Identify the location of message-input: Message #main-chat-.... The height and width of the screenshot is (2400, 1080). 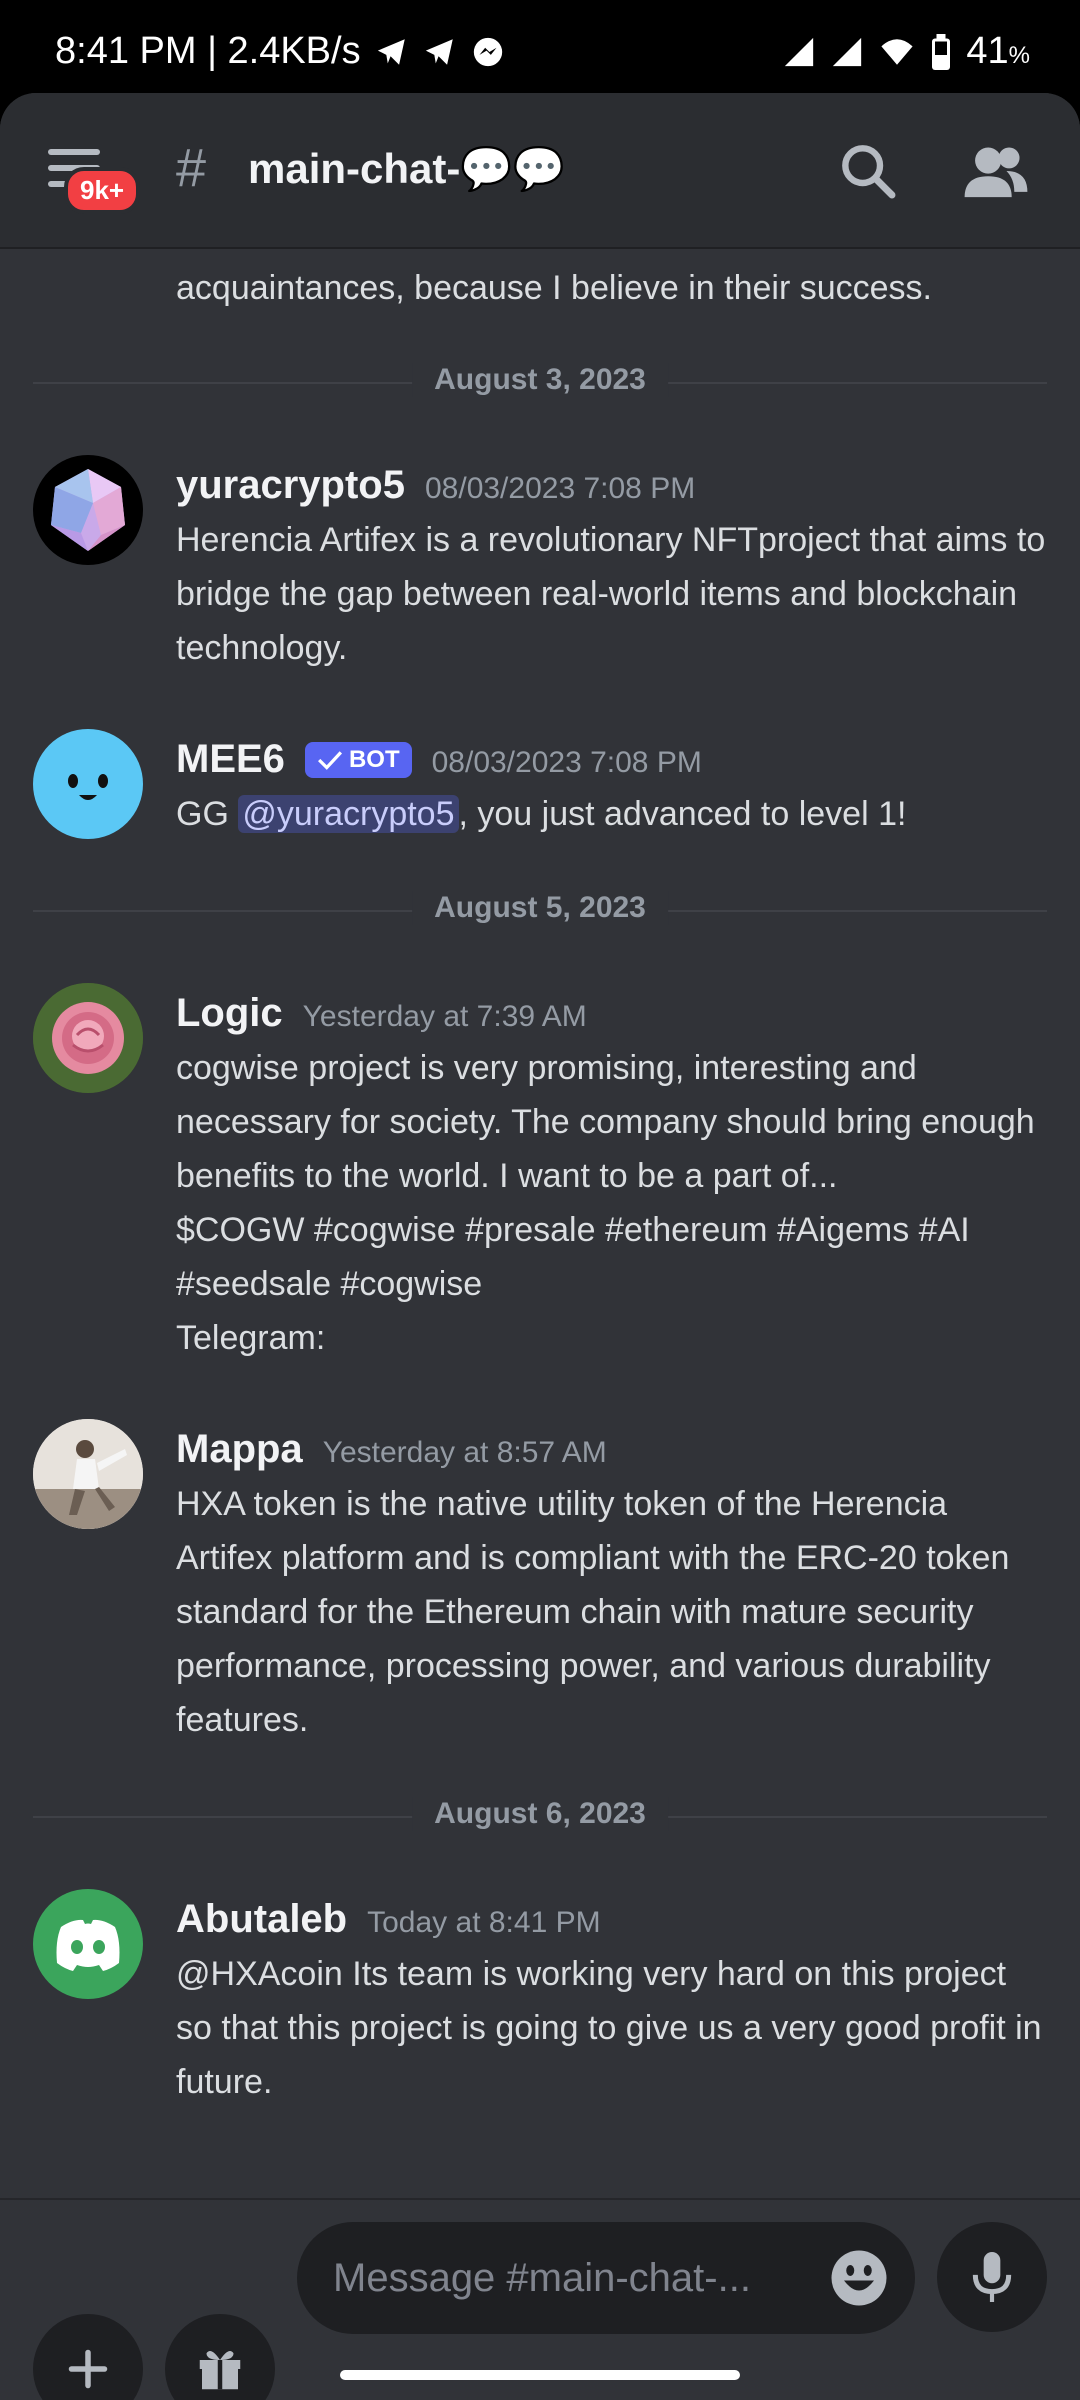
(606, 2278).